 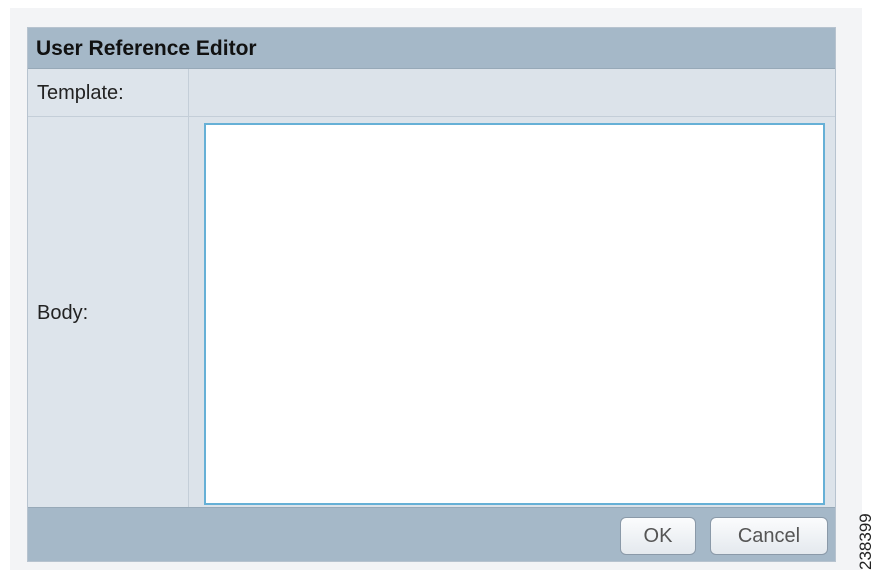 I want to click on template-row: Template:, so click(x=431, y=93).